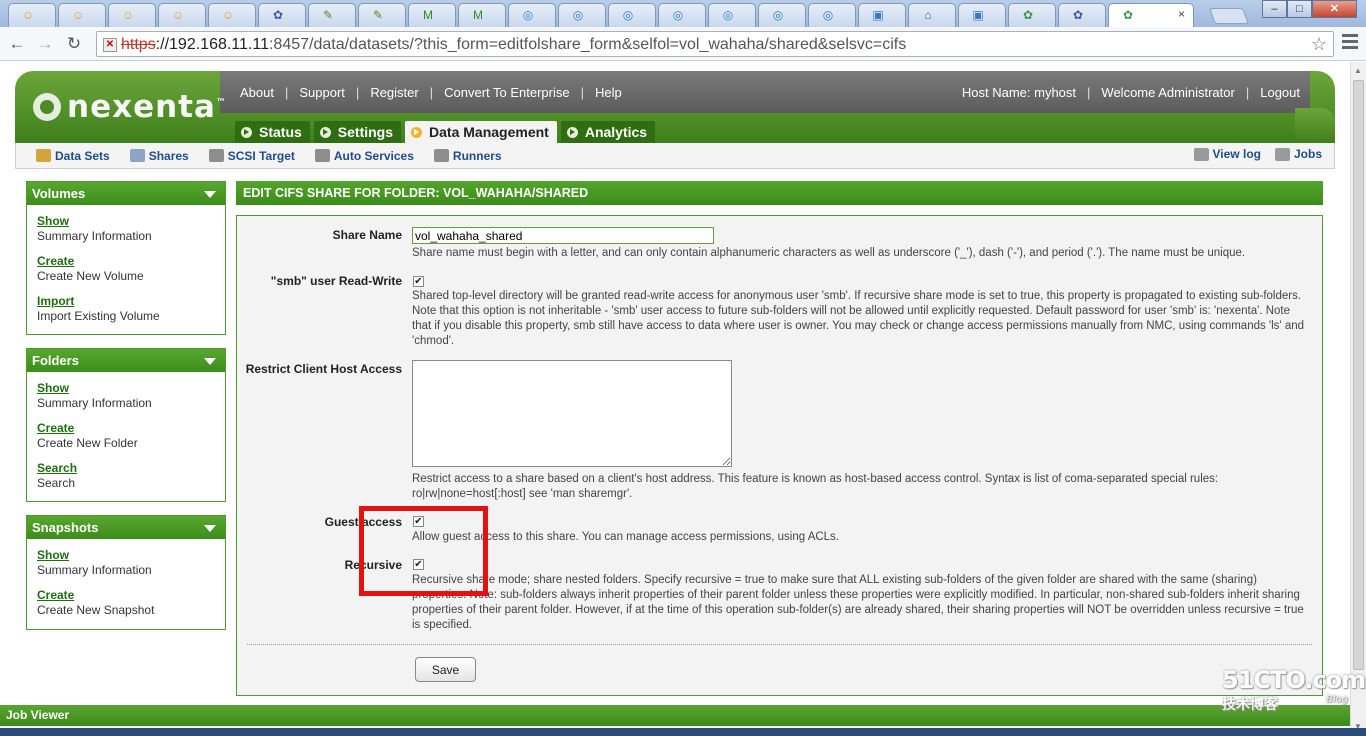 This screenshot has height=736, width=1366. What do you see at coordinates (1181, 14) in the screenshot?
I see `tab-close-icon: ×` at bounding box center [1181, 14].